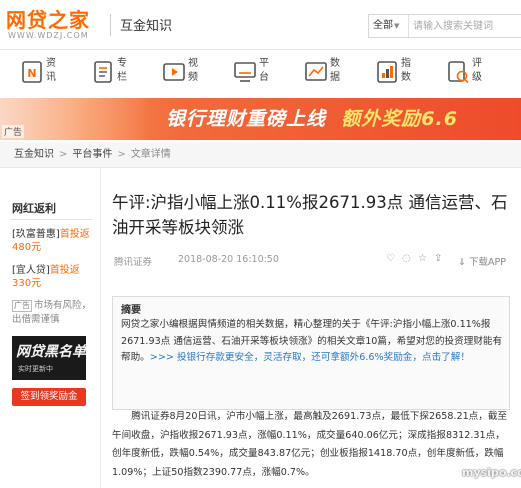  What do you see at coordinates (312, 260) in the screenshot?
I see `article-meta: 腾讯证券 2018-08-20 16:10:50 ♡ ◌ ☆ ⇪ ⇓ 下载APP` at bounding box center [312, 260].